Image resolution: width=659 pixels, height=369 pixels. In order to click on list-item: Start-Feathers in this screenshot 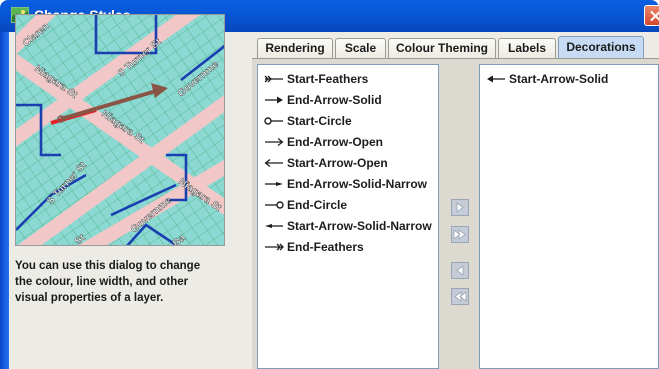, I will do `click(348, 78)`.